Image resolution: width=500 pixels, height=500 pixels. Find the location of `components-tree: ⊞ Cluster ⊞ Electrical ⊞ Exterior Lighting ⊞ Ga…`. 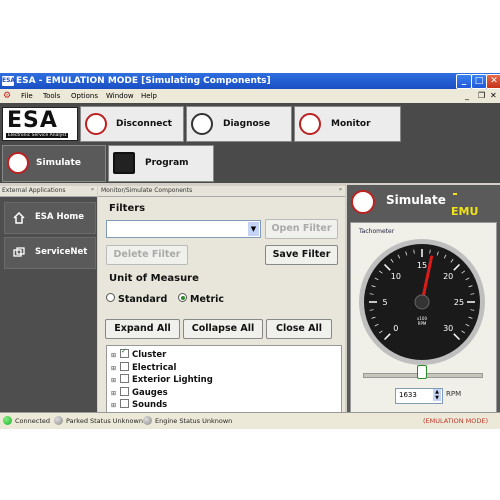

components-tree: ⊞ Cluster ⊞ Electrical ⊞ Exterior Lighting ⊞ Ga… is located at coordinates (224, 379).